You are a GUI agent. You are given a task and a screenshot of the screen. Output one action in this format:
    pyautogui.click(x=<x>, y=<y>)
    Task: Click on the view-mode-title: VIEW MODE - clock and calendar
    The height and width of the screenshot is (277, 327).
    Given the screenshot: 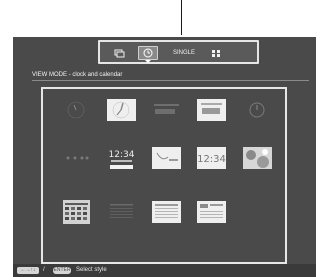 What is the action you would take?
    pyautogui.click(x=170, y=76)
    